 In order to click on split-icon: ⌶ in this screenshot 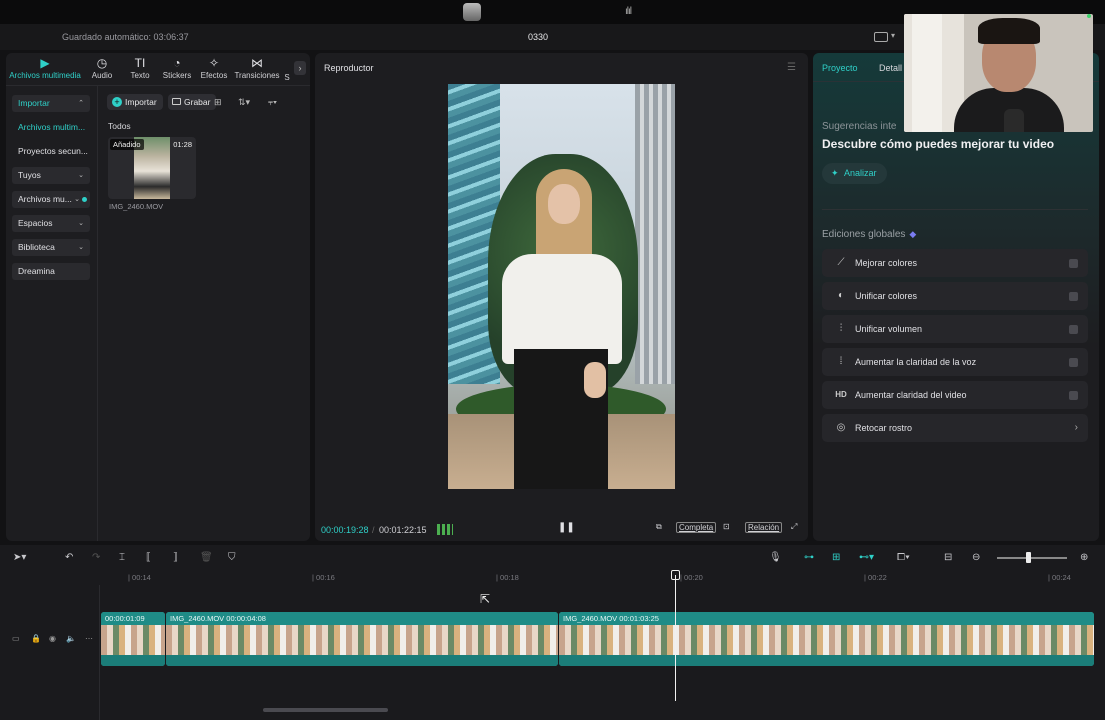, I will do `click(122, 557)`.